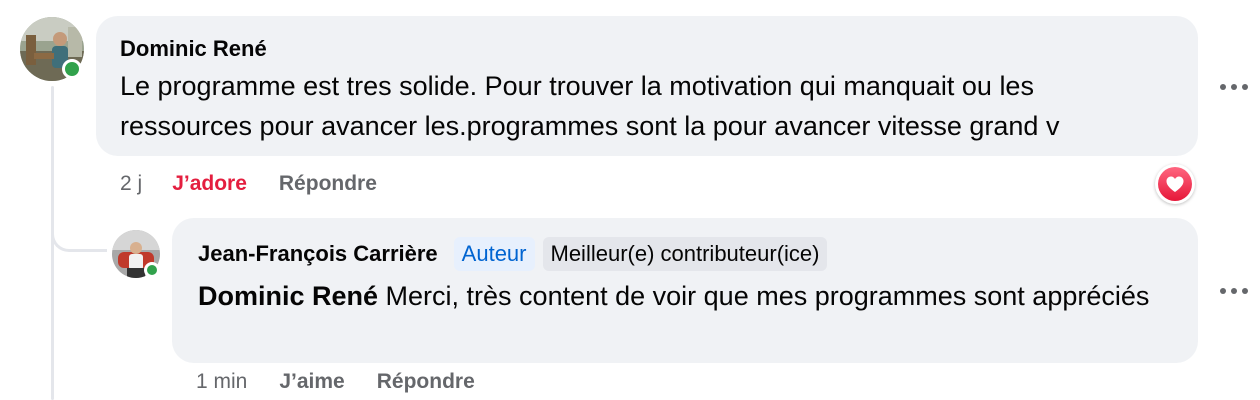  What do you see at coordinates (209, 184) in the screenshot?
I see `love-reaction-button: J’adore` at bounding box center [209, 184].